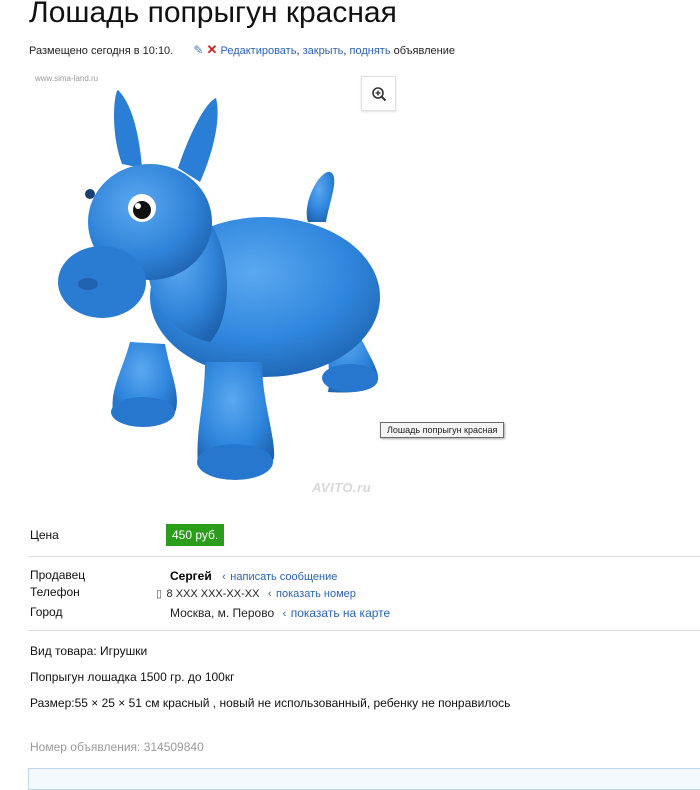  I want to click on price-badge: 450 руб., so click(195, 535).